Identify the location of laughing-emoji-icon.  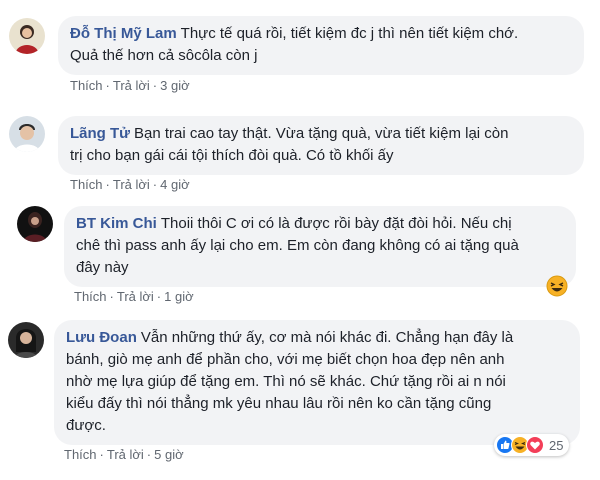
(557, 286).